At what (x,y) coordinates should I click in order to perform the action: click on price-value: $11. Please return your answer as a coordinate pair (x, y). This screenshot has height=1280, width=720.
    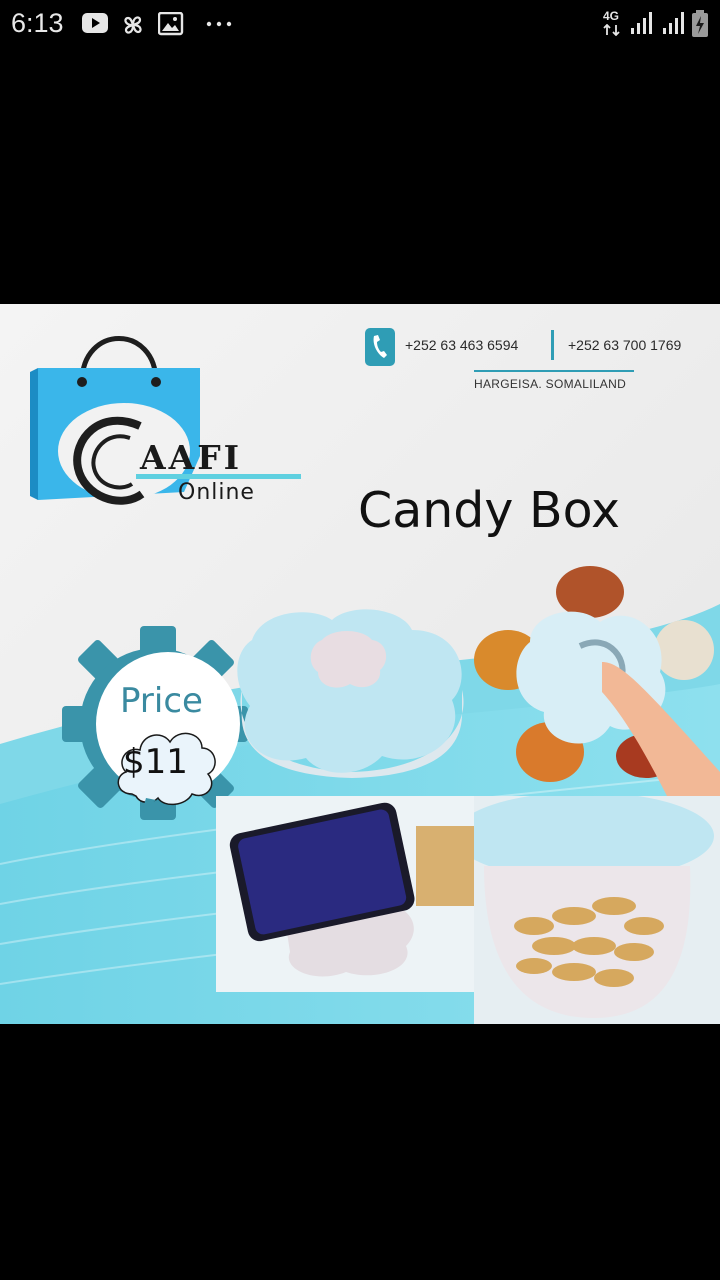
    Looking at the image, I should click on (155, 762).